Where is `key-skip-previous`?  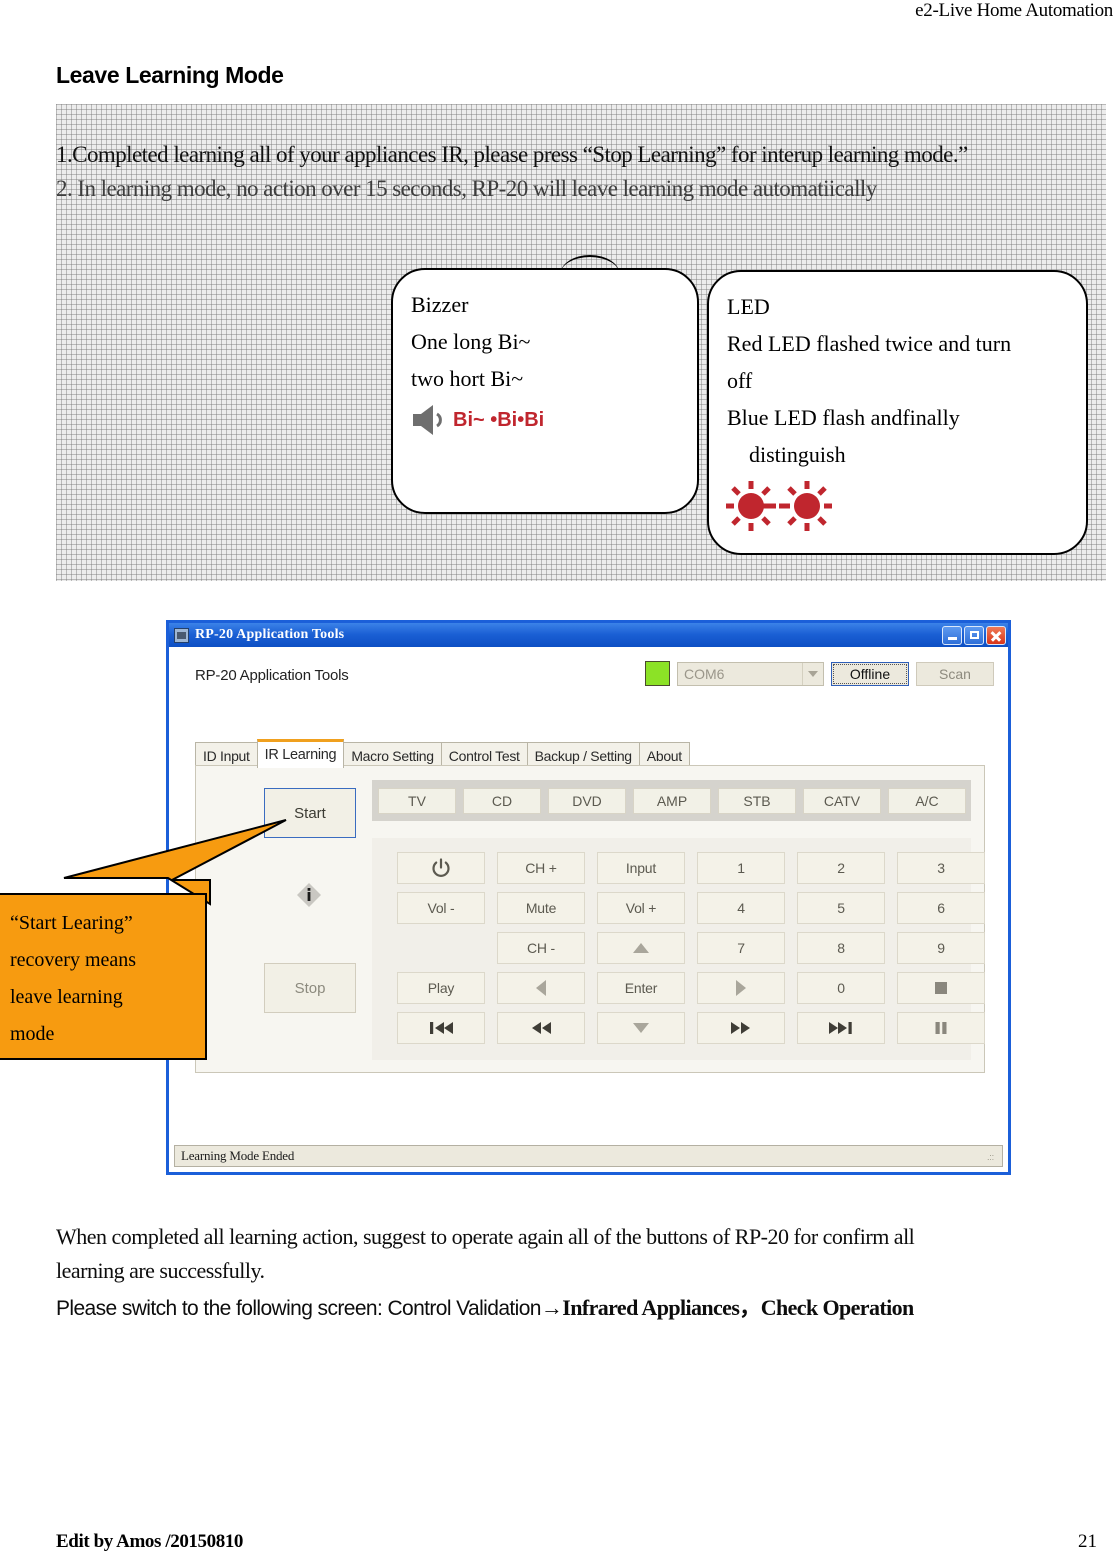
key-skip-previous is located at coordinates (441, 1028).